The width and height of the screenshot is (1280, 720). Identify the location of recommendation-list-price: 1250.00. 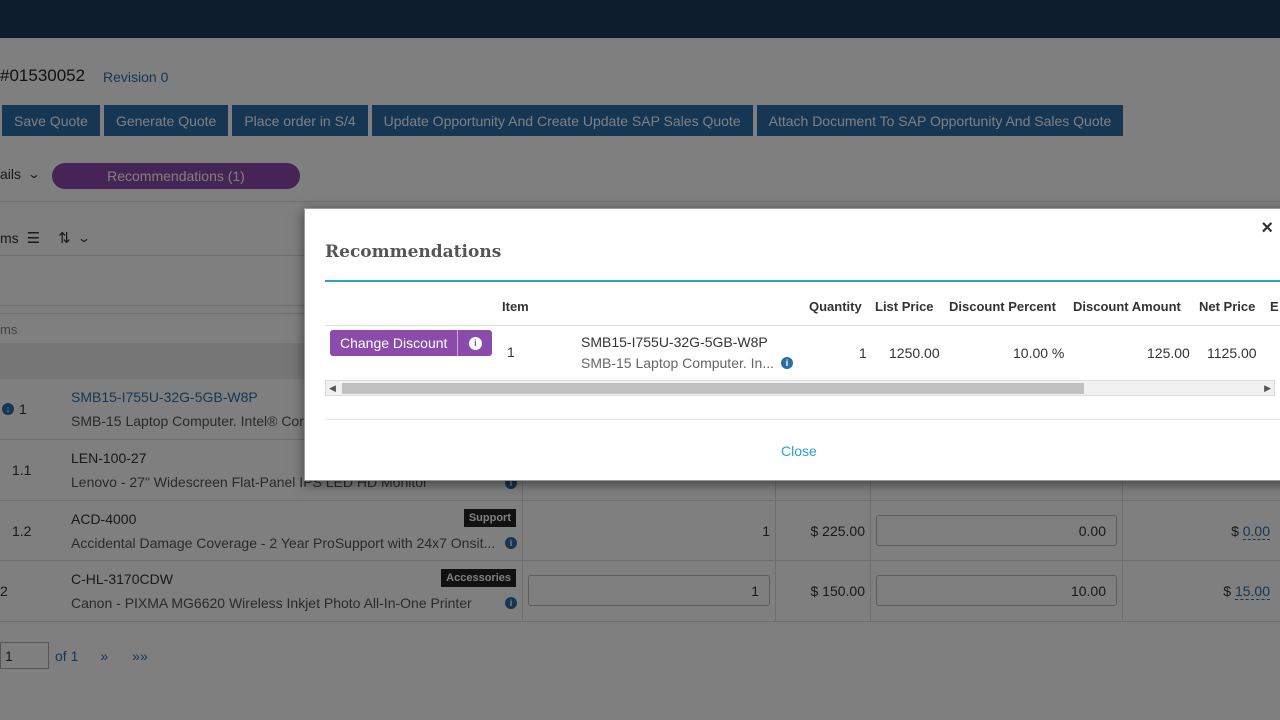
(914, 353).